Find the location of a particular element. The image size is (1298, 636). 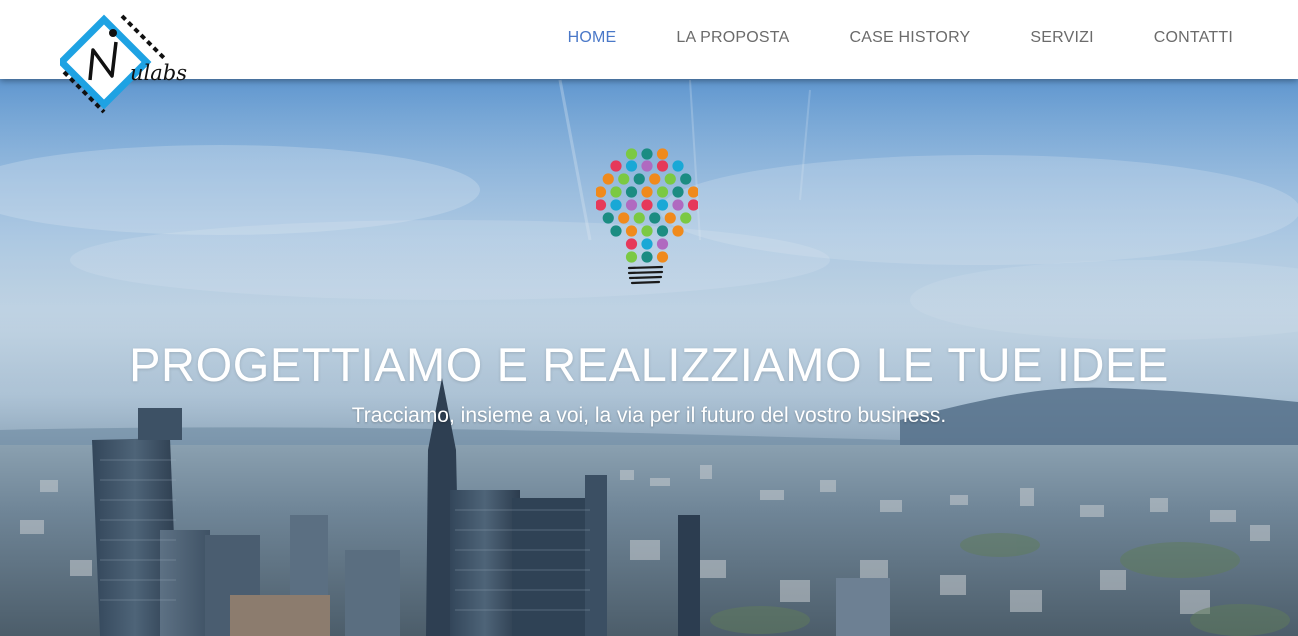

nav-case-history: CASE HISTORY is located at coordinates (909, 38).